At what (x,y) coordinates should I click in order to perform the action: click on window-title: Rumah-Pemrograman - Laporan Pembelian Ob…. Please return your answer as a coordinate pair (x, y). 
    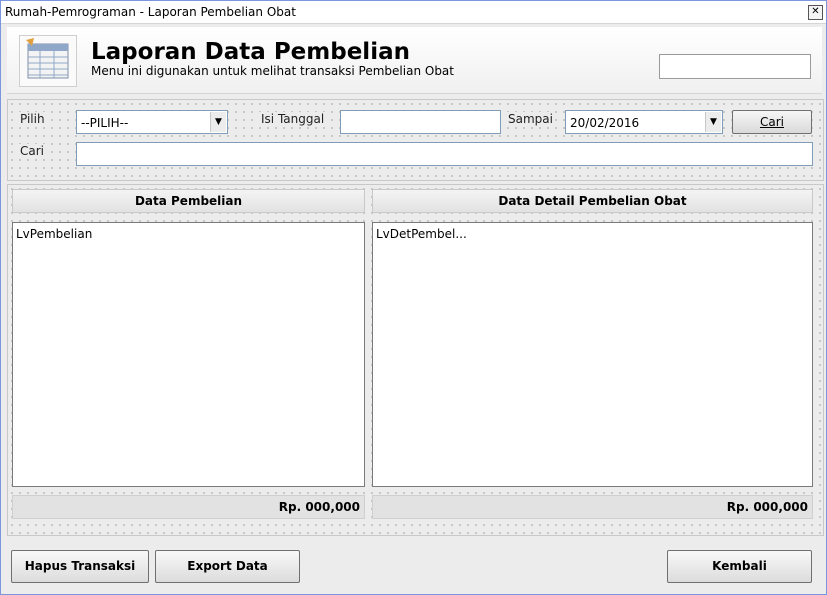
    Looking at the image, I should click on (150, 12).